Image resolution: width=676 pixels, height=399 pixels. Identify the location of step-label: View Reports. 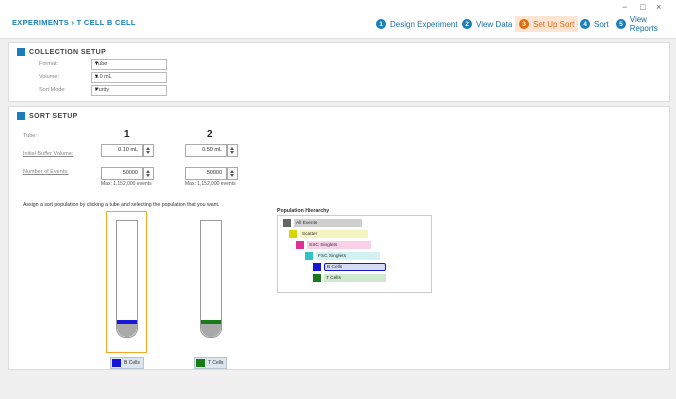
(643, 24).